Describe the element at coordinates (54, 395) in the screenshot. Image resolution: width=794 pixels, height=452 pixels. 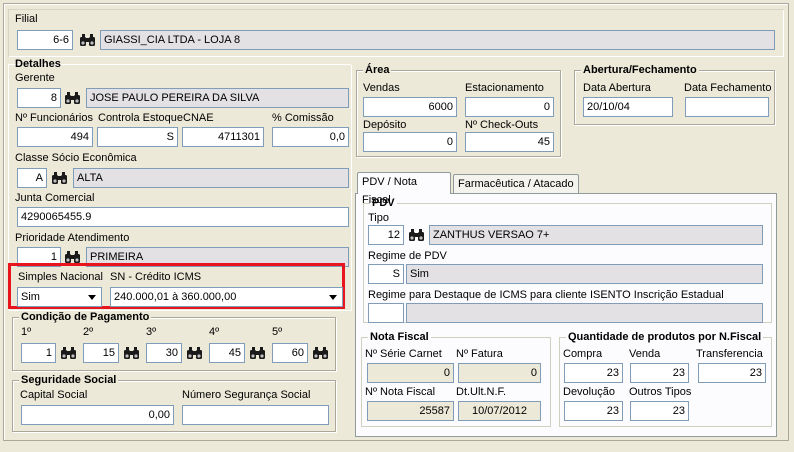
I see `capital-label: Capital Social` at that location.